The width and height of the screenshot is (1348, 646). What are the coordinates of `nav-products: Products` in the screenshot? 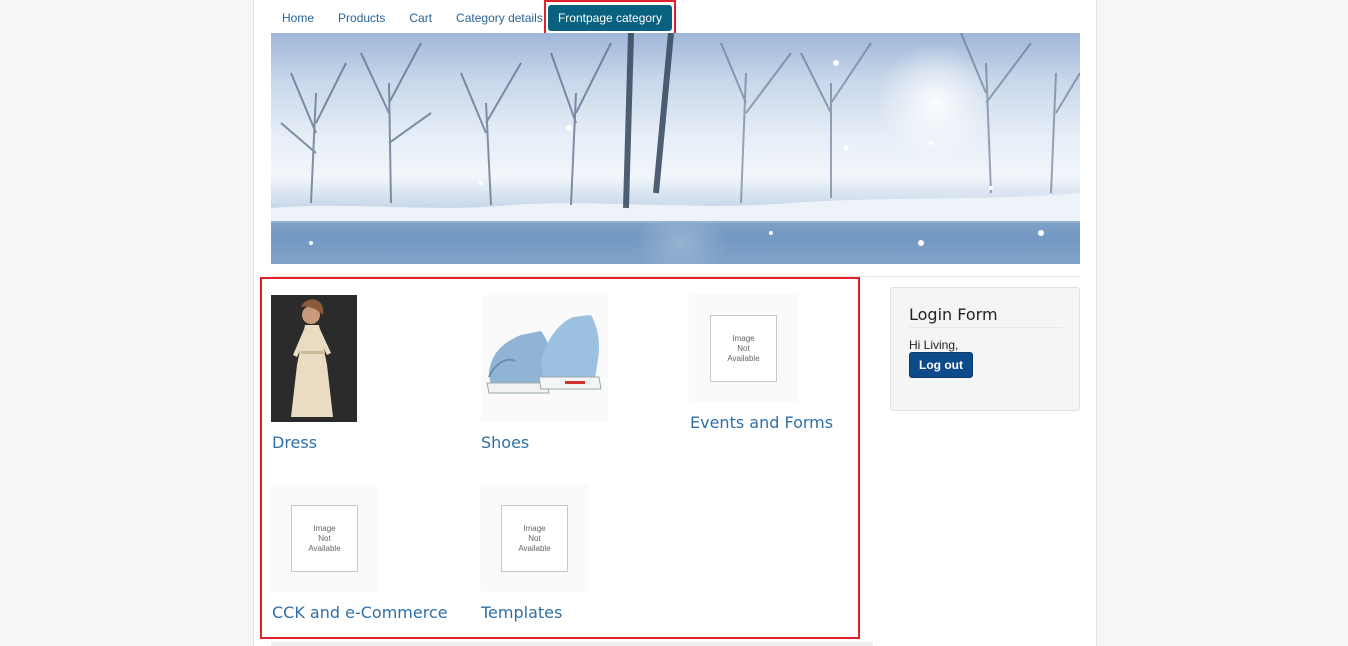 It's located at (361, 18).